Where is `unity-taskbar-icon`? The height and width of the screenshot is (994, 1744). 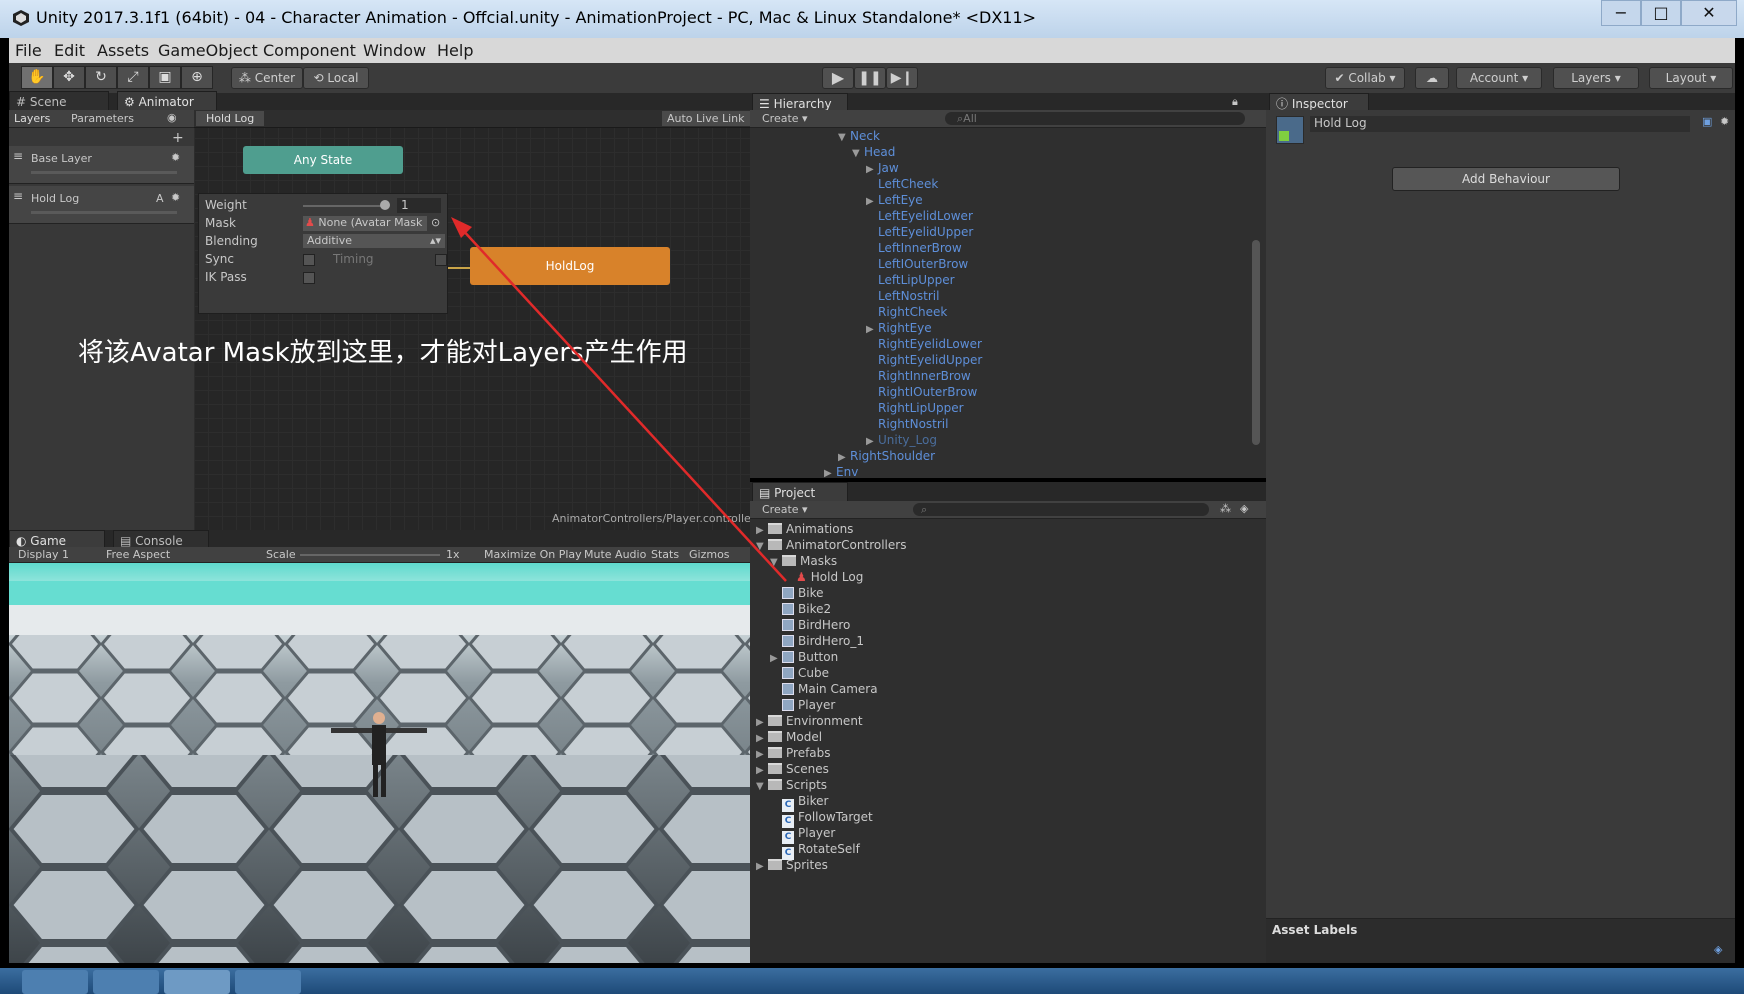 unity-taskbar-icon is located at coordinates (197, 982).